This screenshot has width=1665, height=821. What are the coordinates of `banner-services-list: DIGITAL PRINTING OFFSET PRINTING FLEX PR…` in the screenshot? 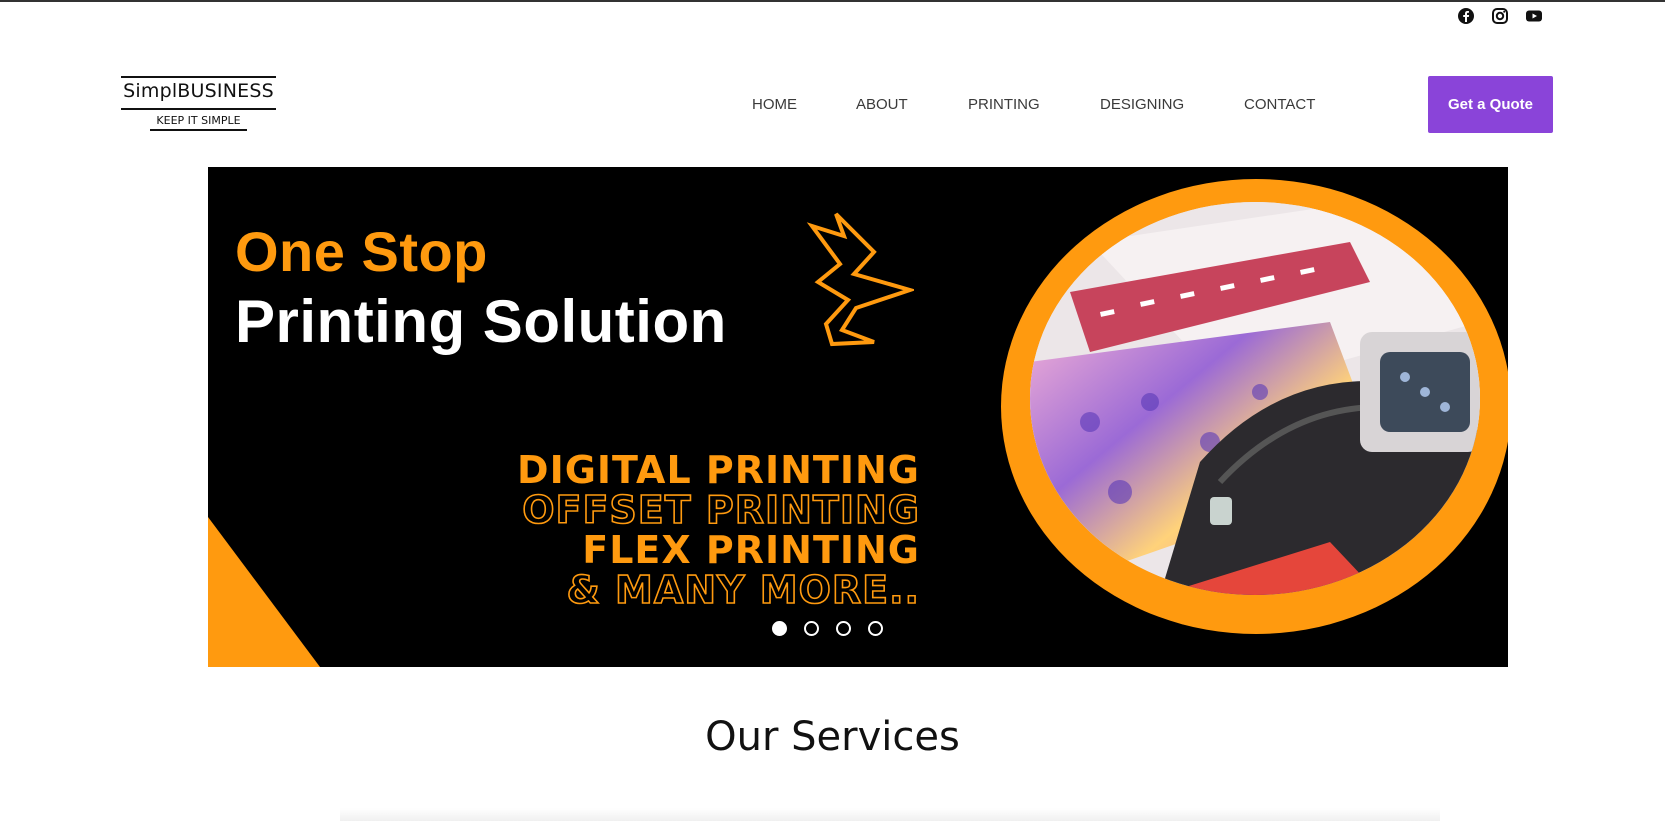 It's located at (718, 530).